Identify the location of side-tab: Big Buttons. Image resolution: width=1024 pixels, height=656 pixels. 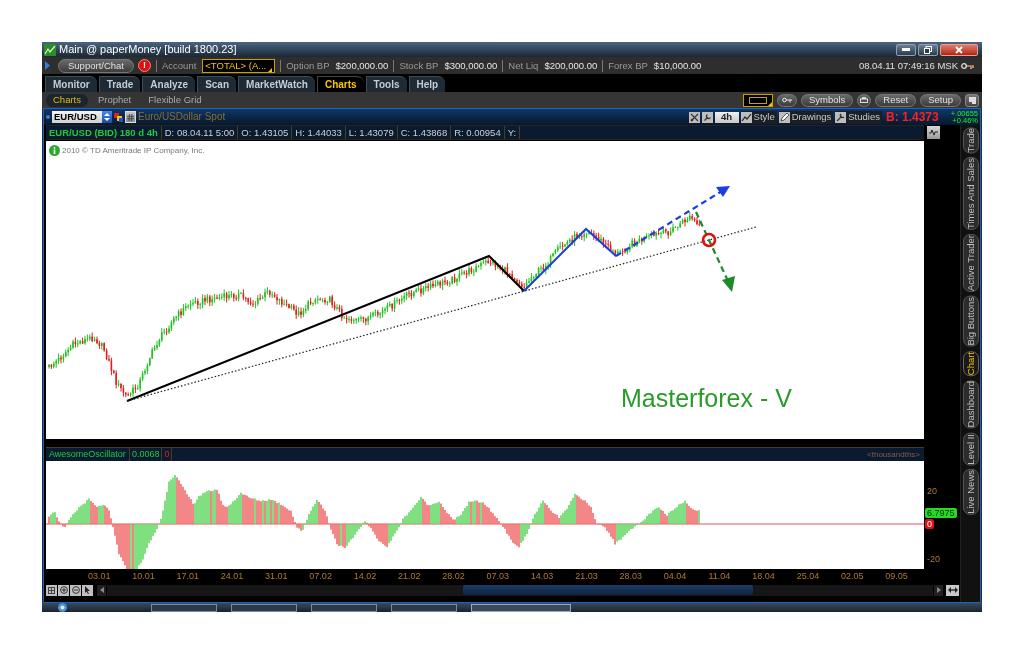
(970, 321).